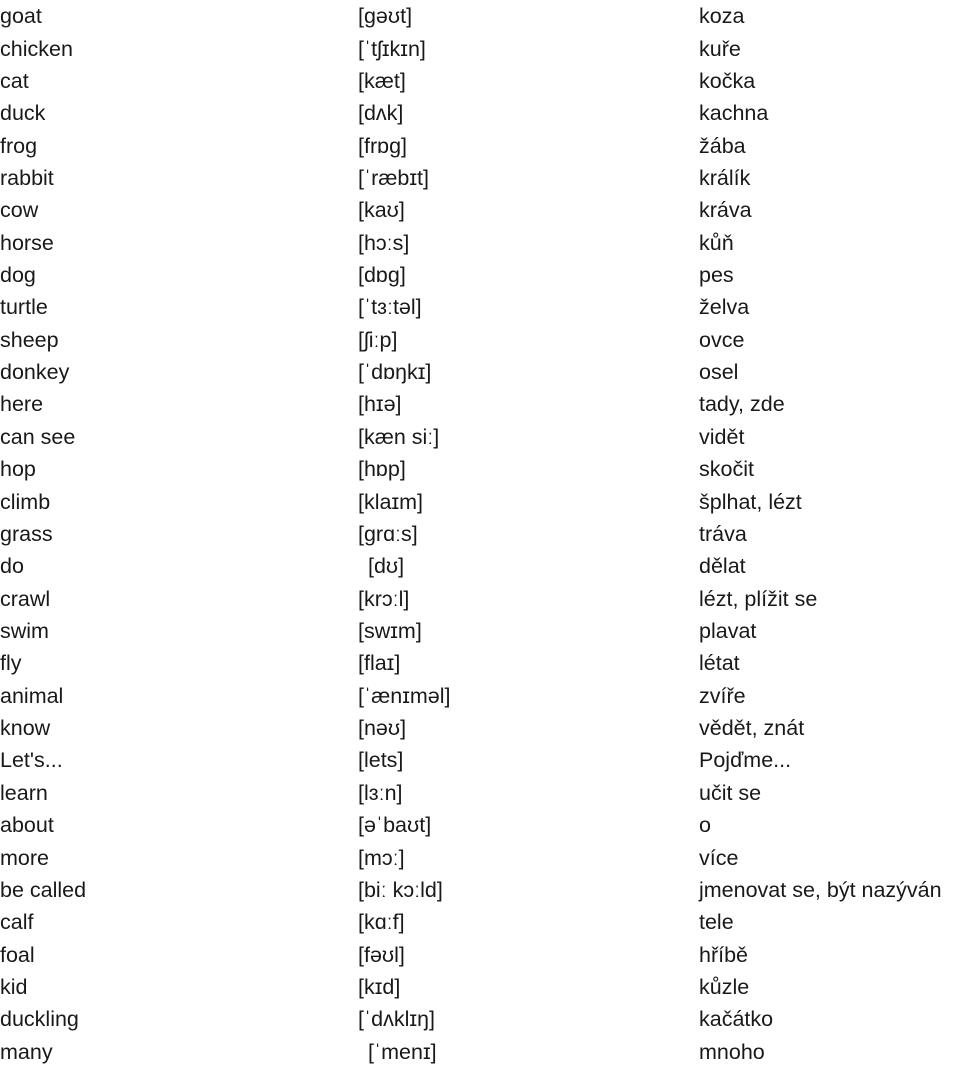 The height and width of the screenshot is (1068, 960). I want to click on vocabulary-row: learn [lɜːn] učit se, so click(480, 793).